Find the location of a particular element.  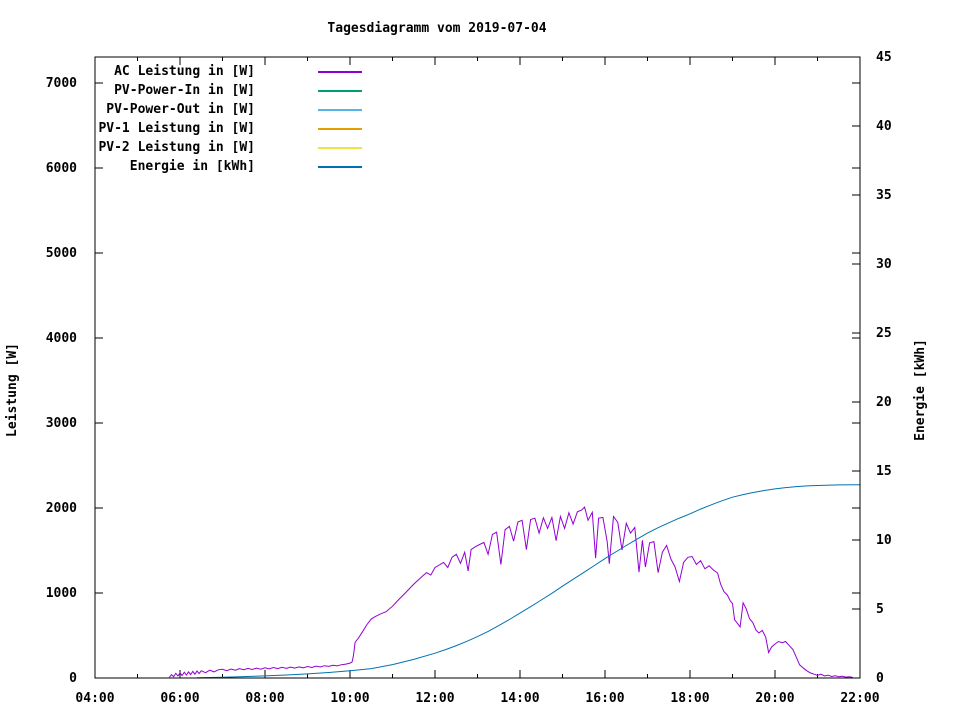

x-tick-label: 10:00 is located at coordinates (349, 698).